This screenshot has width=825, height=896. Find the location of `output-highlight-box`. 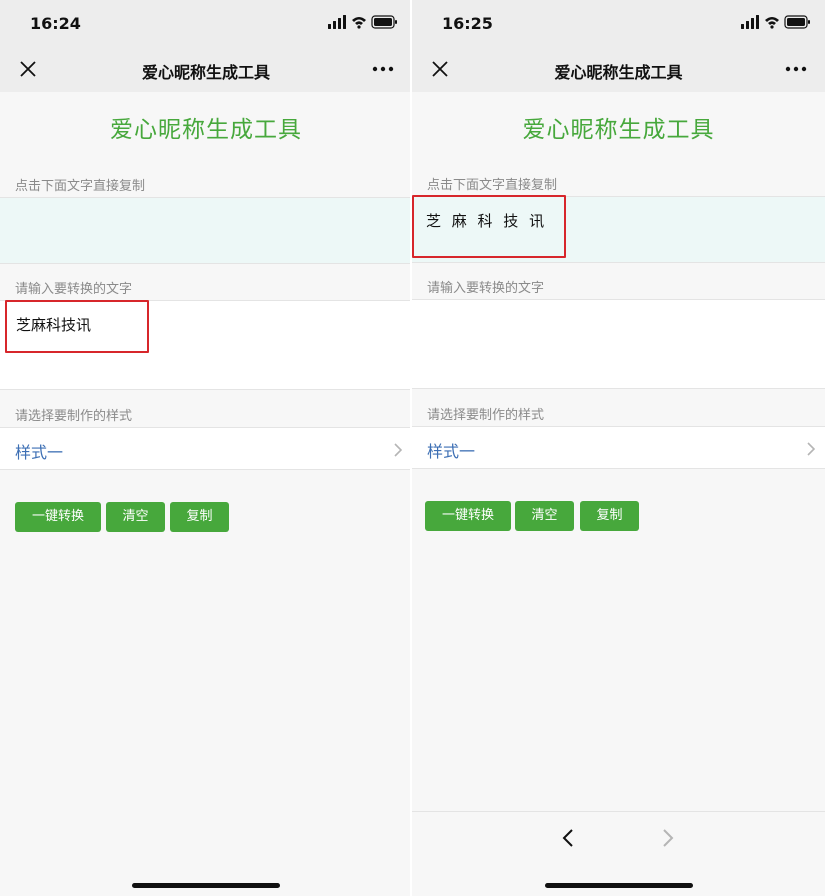

output-highlight-box is located at coordinates (489, 226).